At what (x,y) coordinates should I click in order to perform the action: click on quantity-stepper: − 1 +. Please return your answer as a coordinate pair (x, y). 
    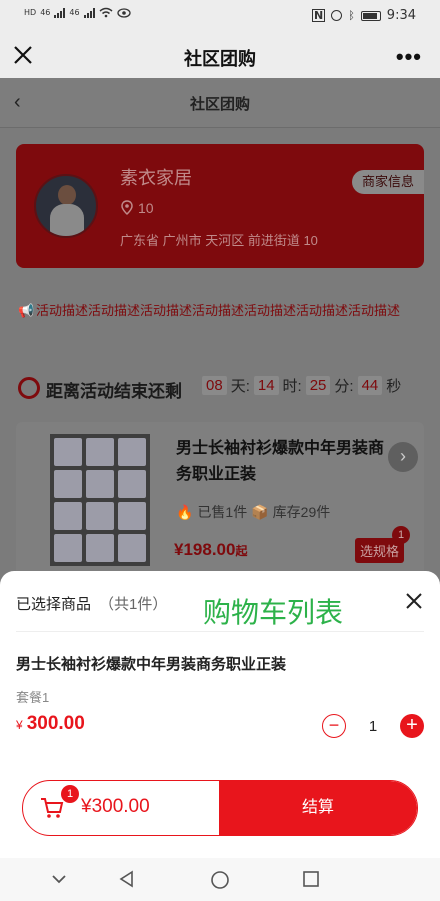
    Looking at the image, I should click on (373, 726).